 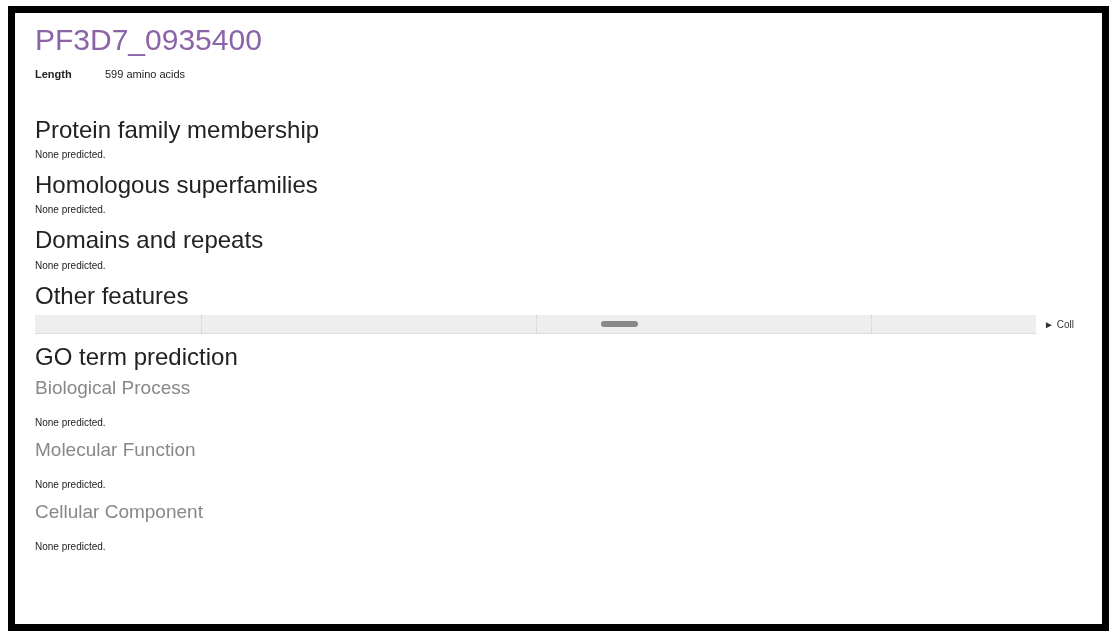 What do you see at coordinates (112, 296) in the screenshot?
I see `section-heading: Other features` at bounding box center [112, 296].